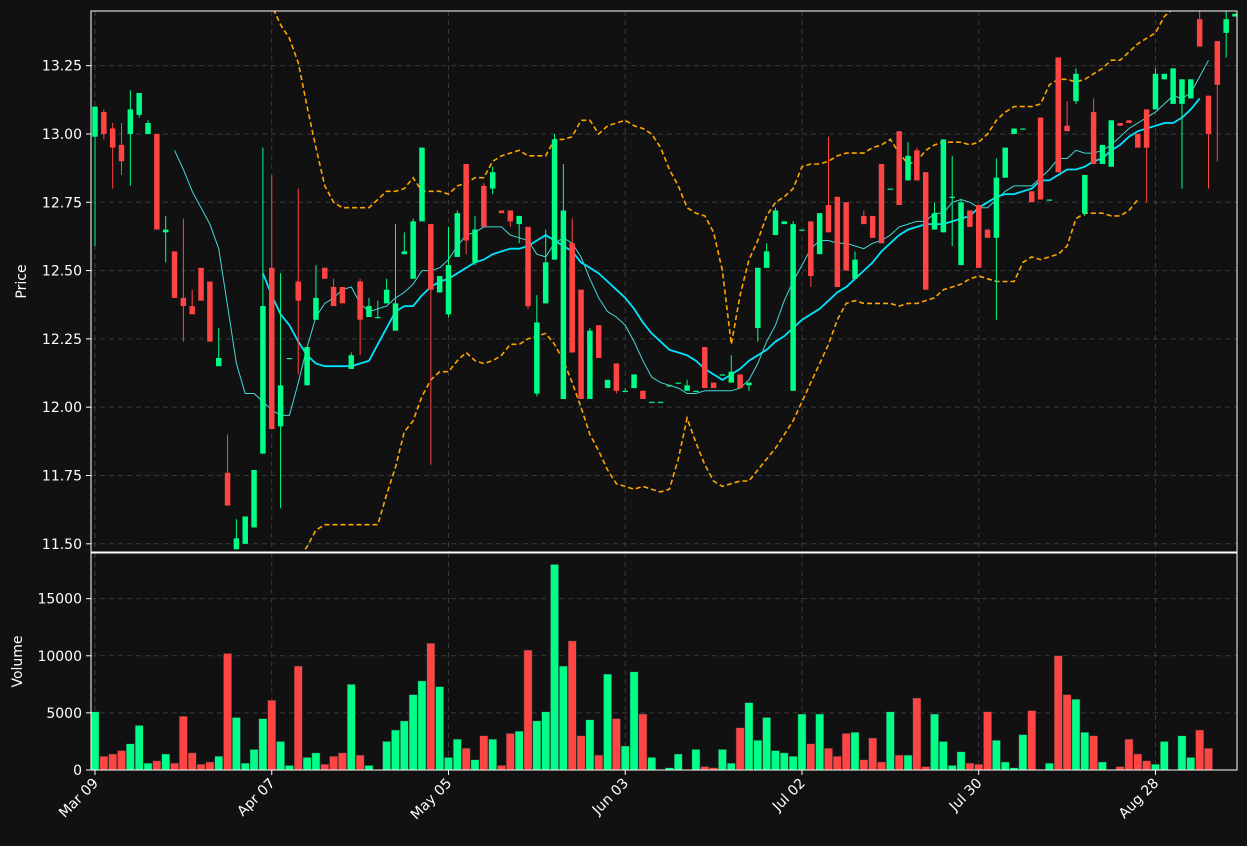  What do you see at coordinates (966, 796) in the screenshot?
I see `x-tick-label: Jul 30` at bounding box center [966, 796].